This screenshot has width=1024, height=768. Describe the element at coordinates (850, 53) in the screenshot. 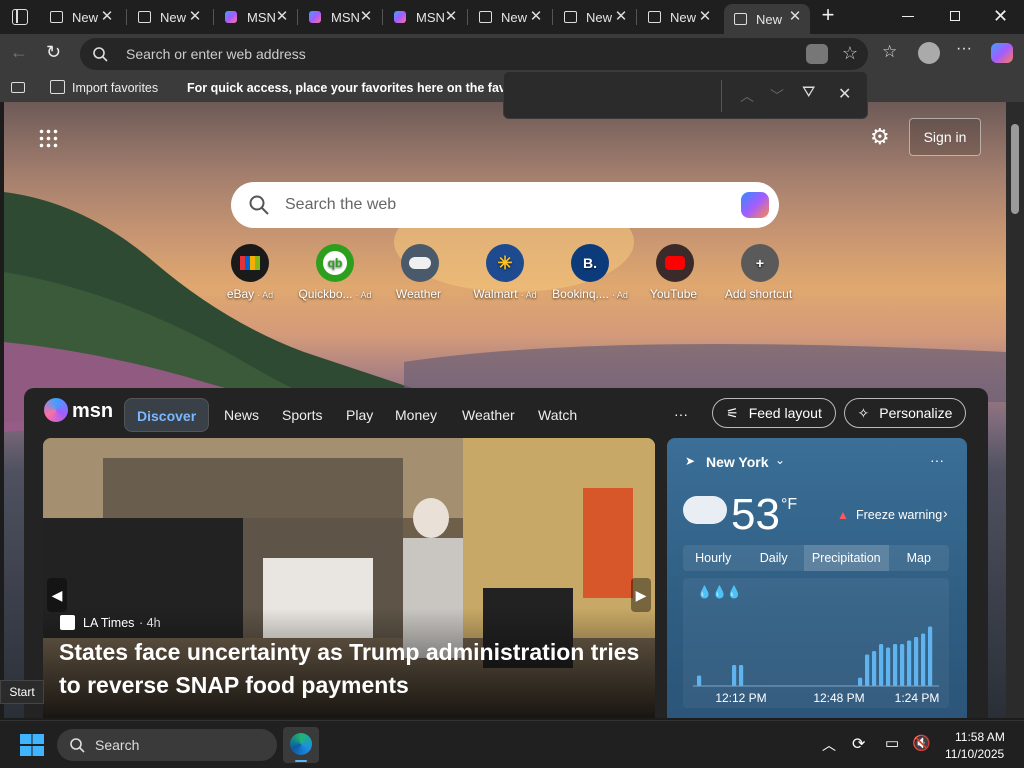

I see `favorite-star-icon: ☆` at that location.